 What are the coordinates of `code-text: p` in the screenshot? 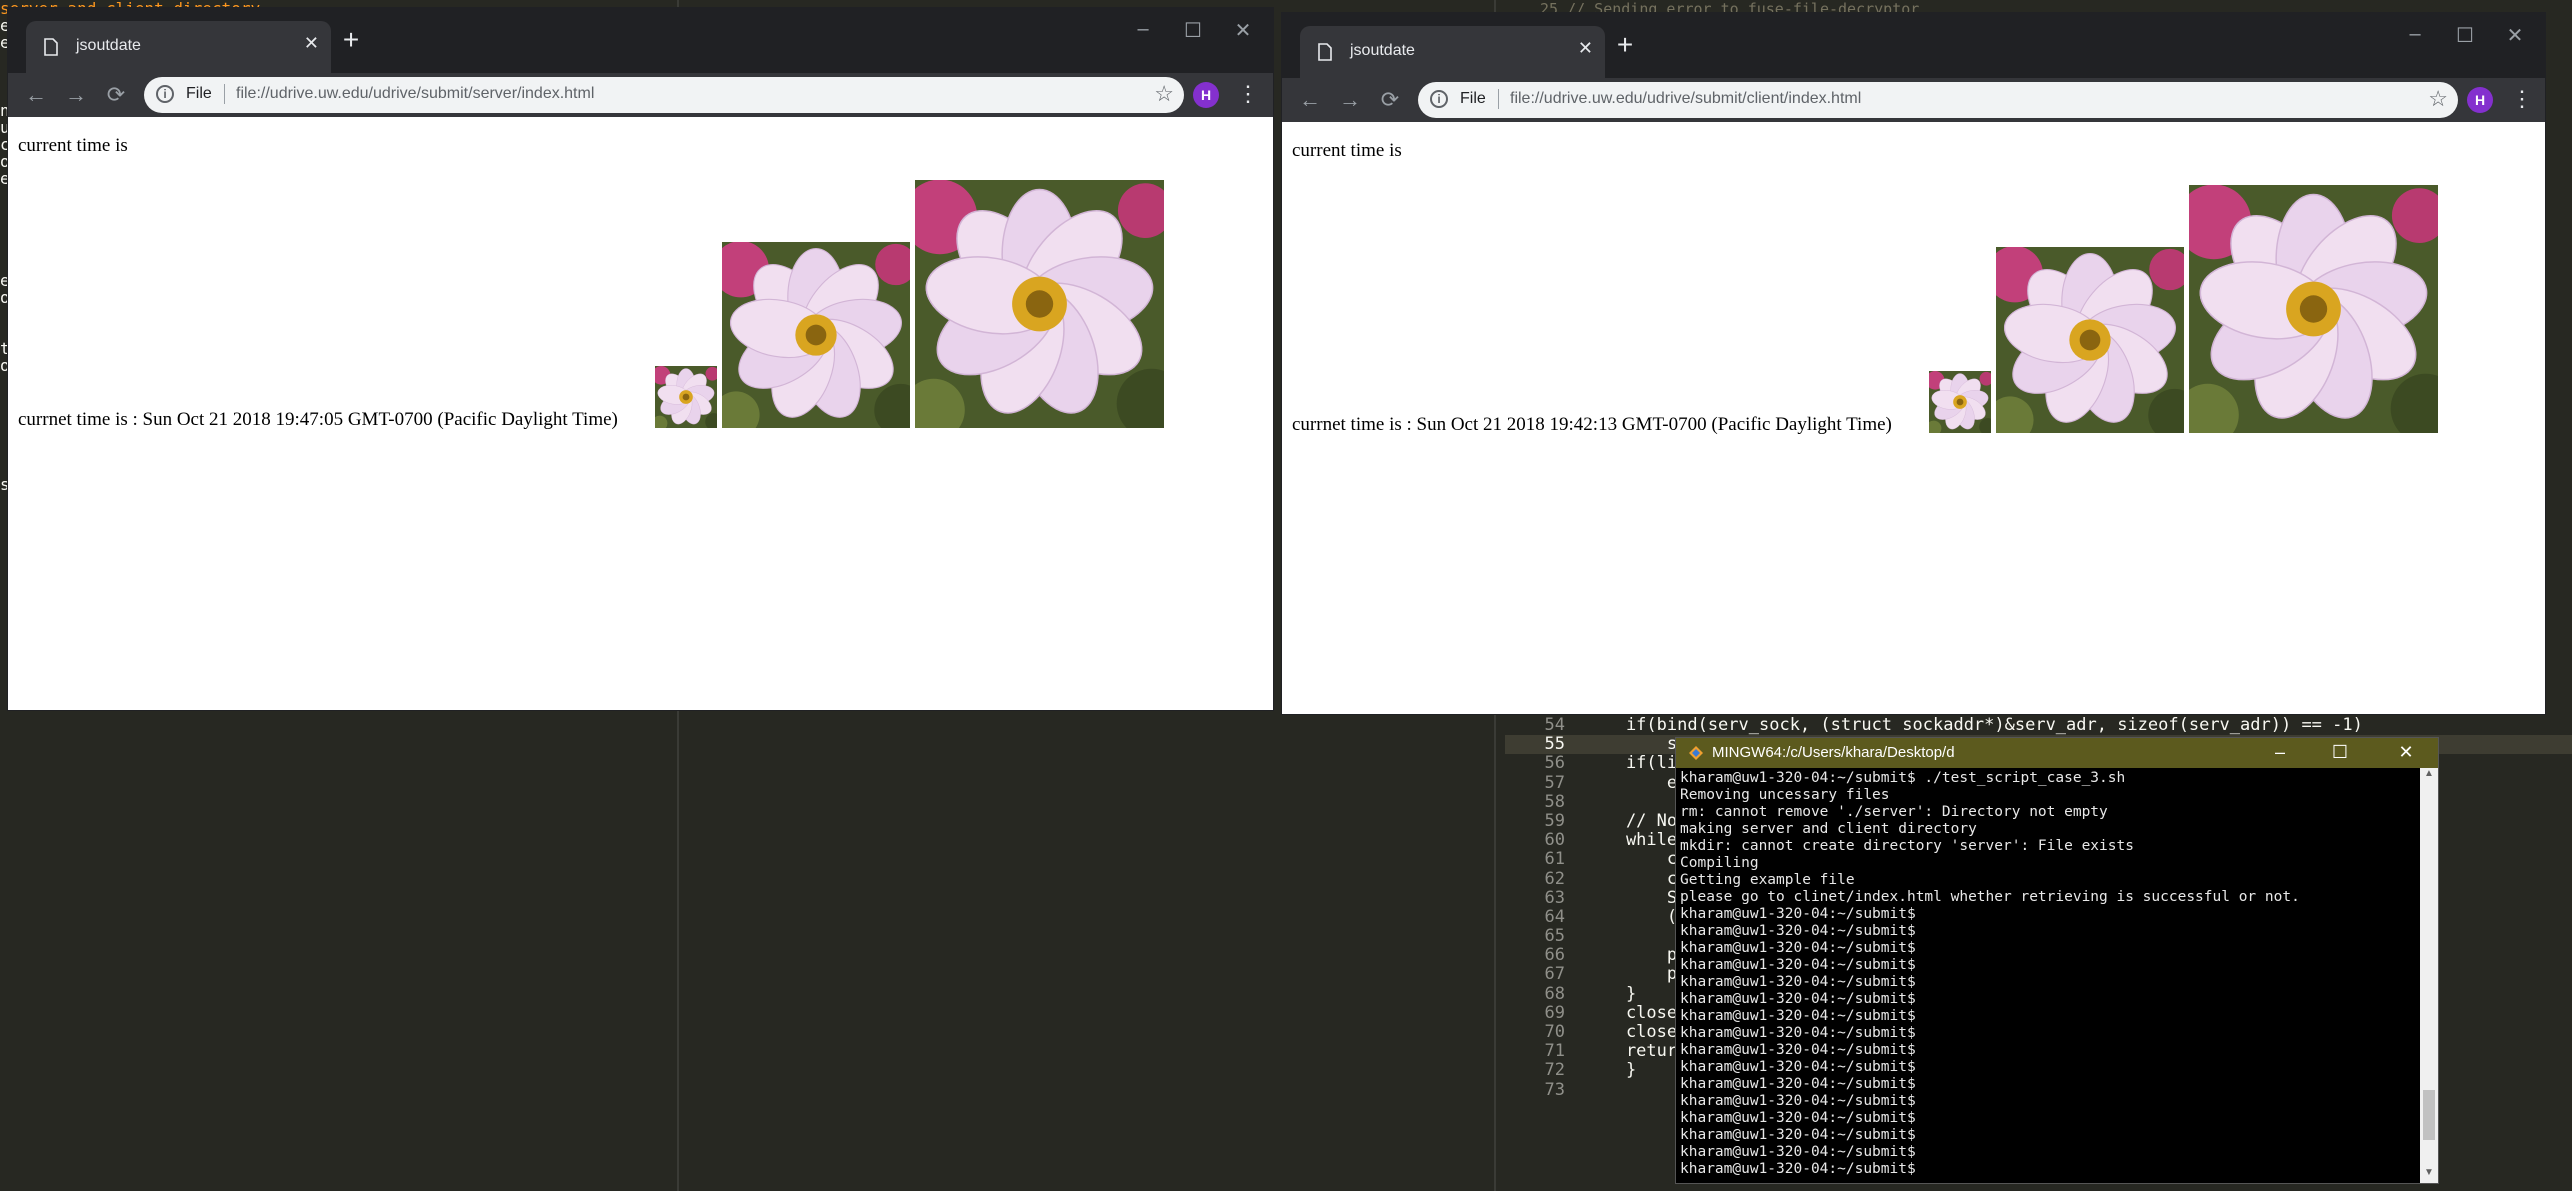 It's located at (1631, 974).